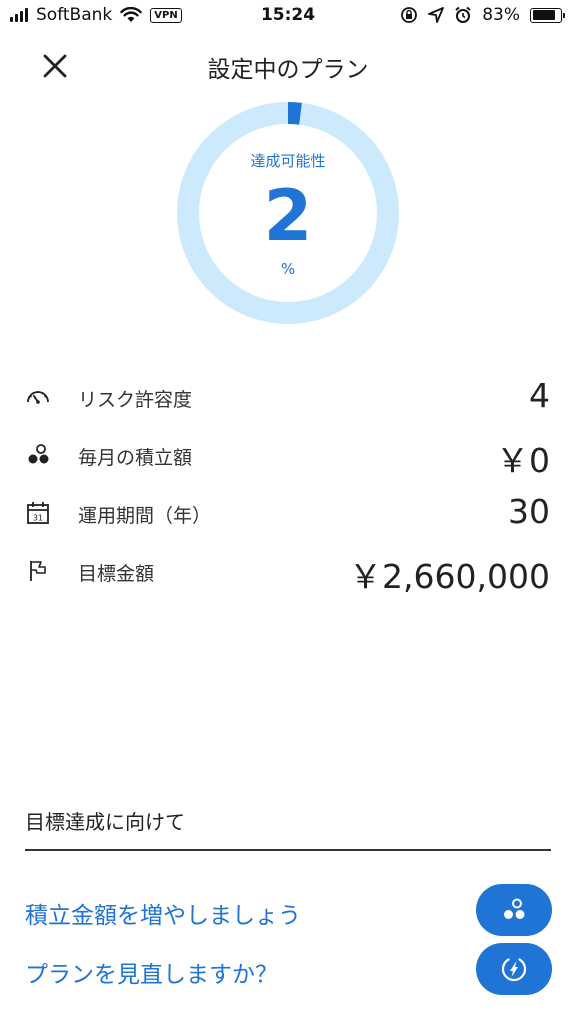  Describe the element at coordinates (74, 15) in the screenshot. I see `carrier-name: SoftBank` at that location.